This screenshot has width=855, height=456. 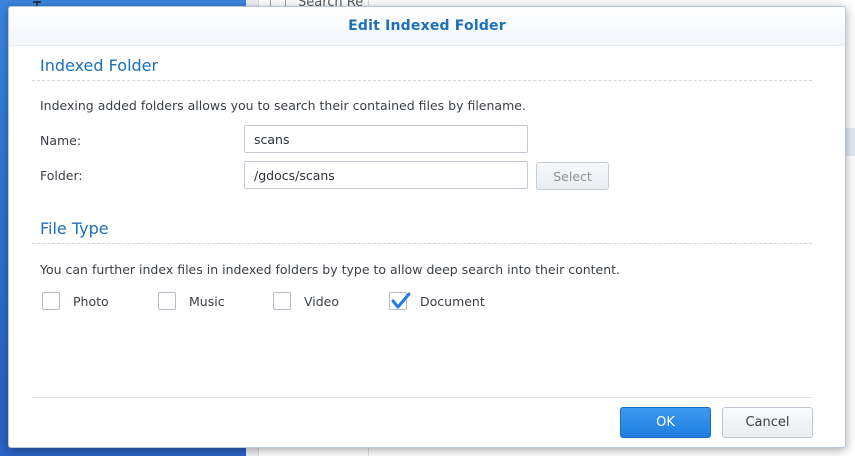 What do you see at coordinates (850, 142) in the screenshot?
I see `background-selected-row` at bounding box center [850, 142].